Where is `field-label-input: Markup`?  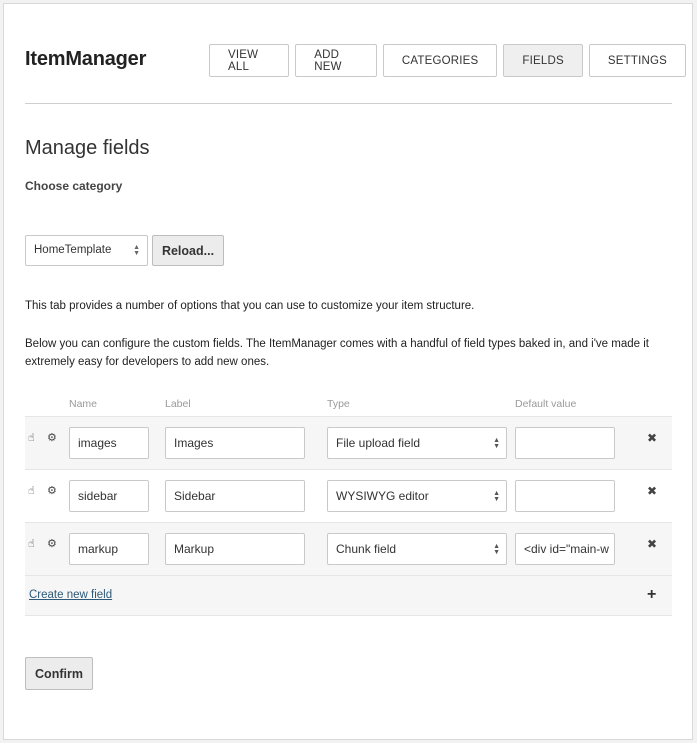
field-label-input: Markup is located at coordinates (235, 549).